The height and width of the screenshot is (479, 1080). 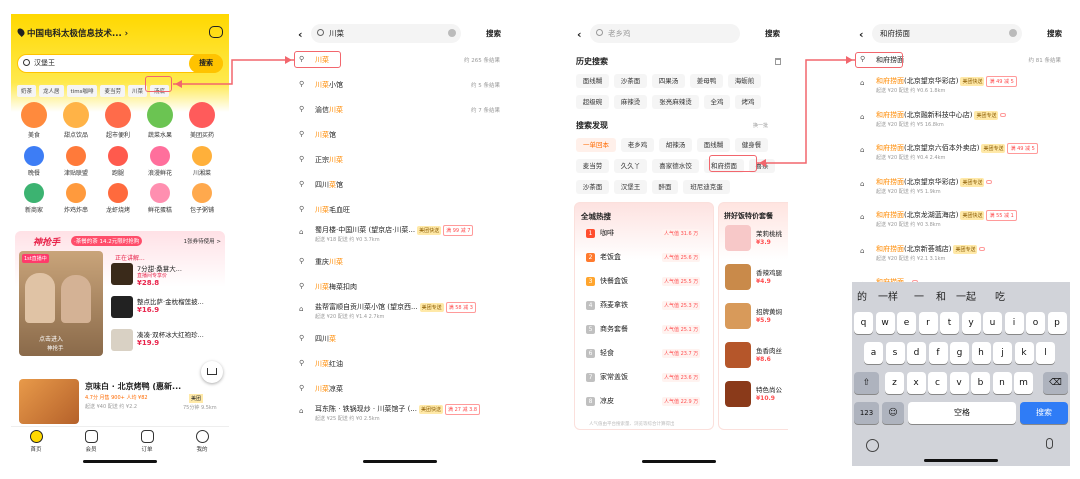 What do you see at coordinates (760, 125) in the screenshot?
I see `refresh-link: 换一批` at bounding box center [760, 125].